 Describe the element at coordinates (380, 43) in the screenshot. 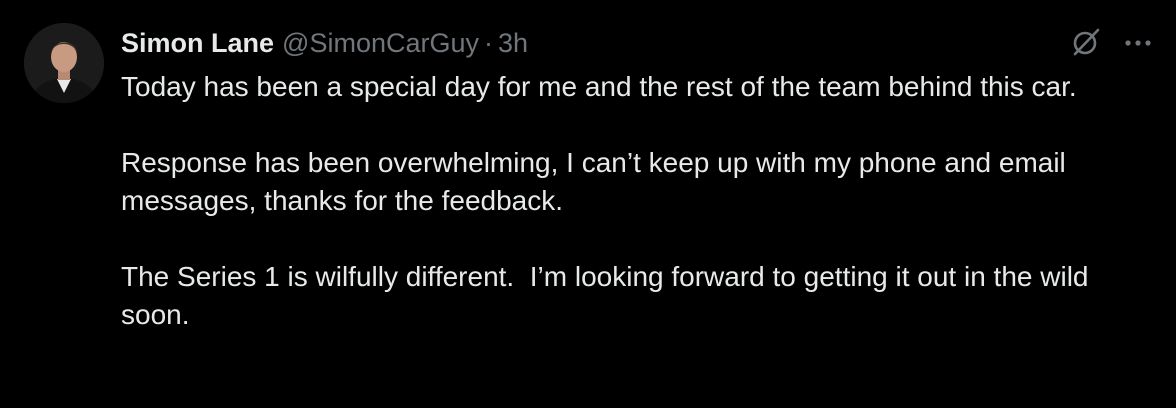

I see `author-handle: @SimonCarGuy` at that location.